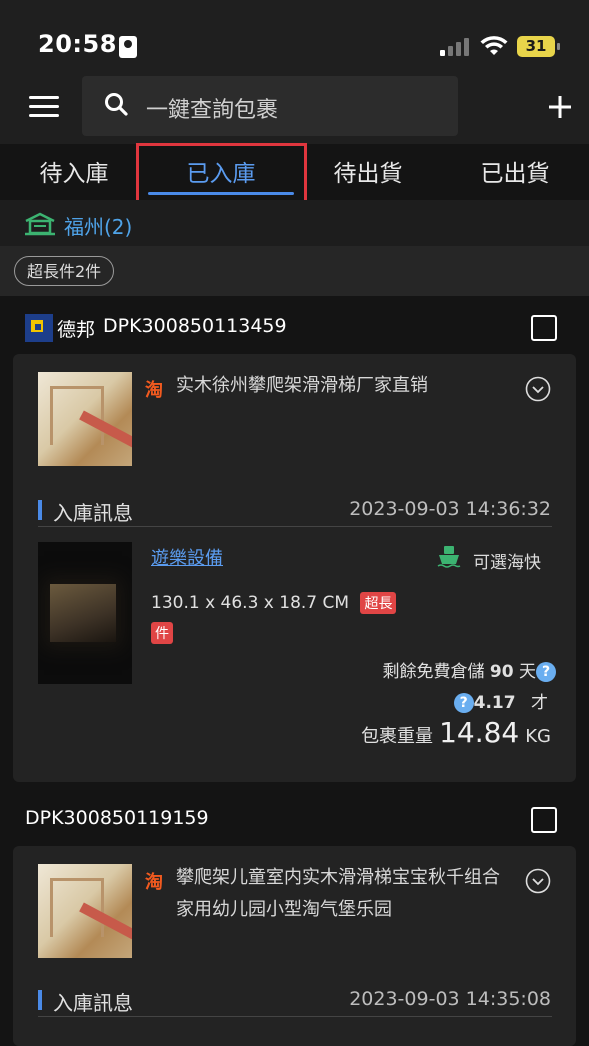 The width and height of the screenshot is (589, 1046). I want to click on storage-unit: 天, so click(527, 672).